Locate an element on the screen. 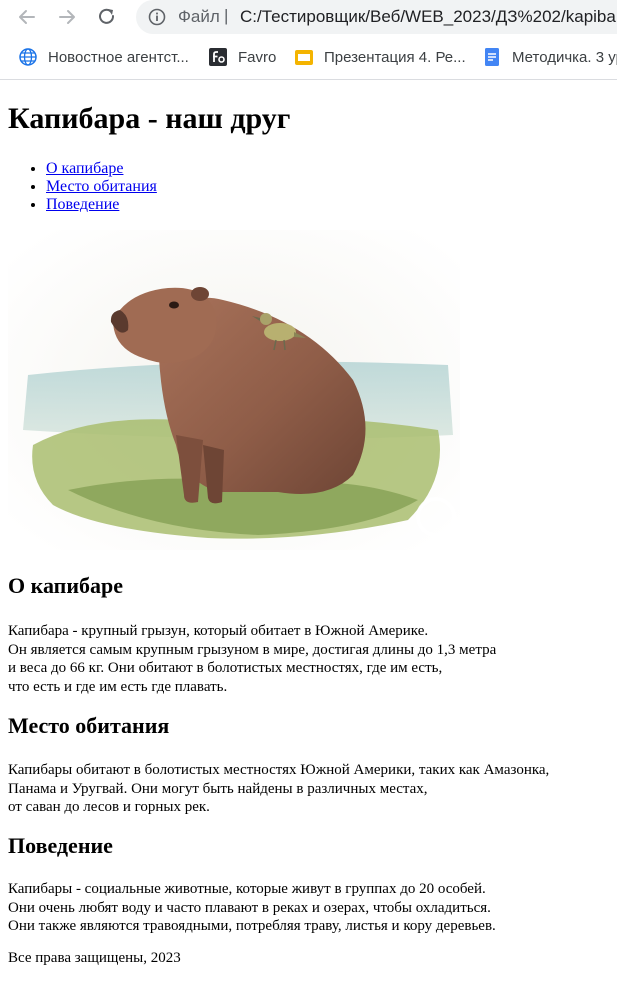  bookmark-label: Favro is located at coordinates (257, 57).